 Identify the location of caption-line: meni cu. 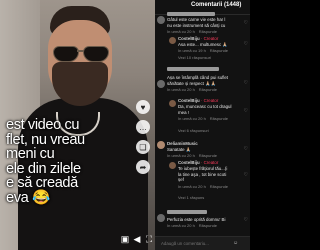
(30, 154).